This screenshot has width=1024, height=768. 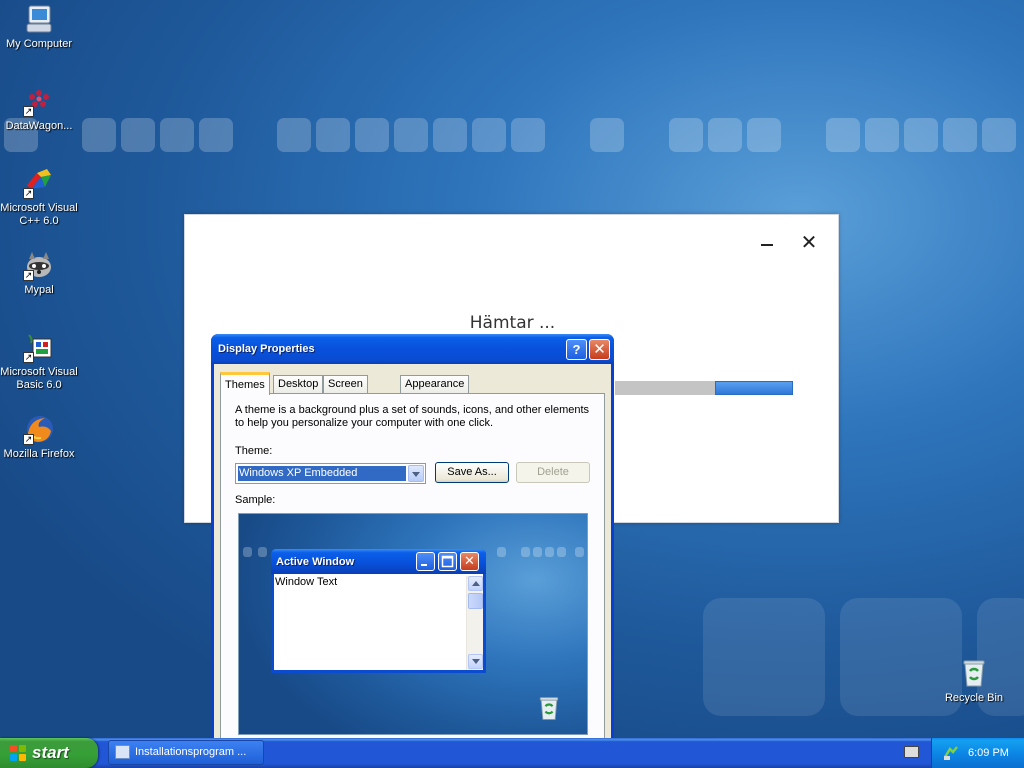 What do you see at coordinates (553, 472) in the screenshot?
I see `delete-button: Delete` at bounding box center [553, 472].